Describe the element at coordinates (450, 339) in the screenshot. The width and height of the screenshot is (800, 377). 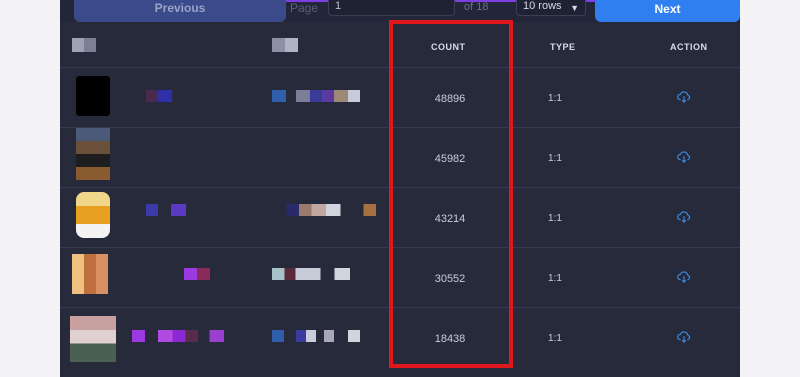
I see `count-cell: 18438` at that location.